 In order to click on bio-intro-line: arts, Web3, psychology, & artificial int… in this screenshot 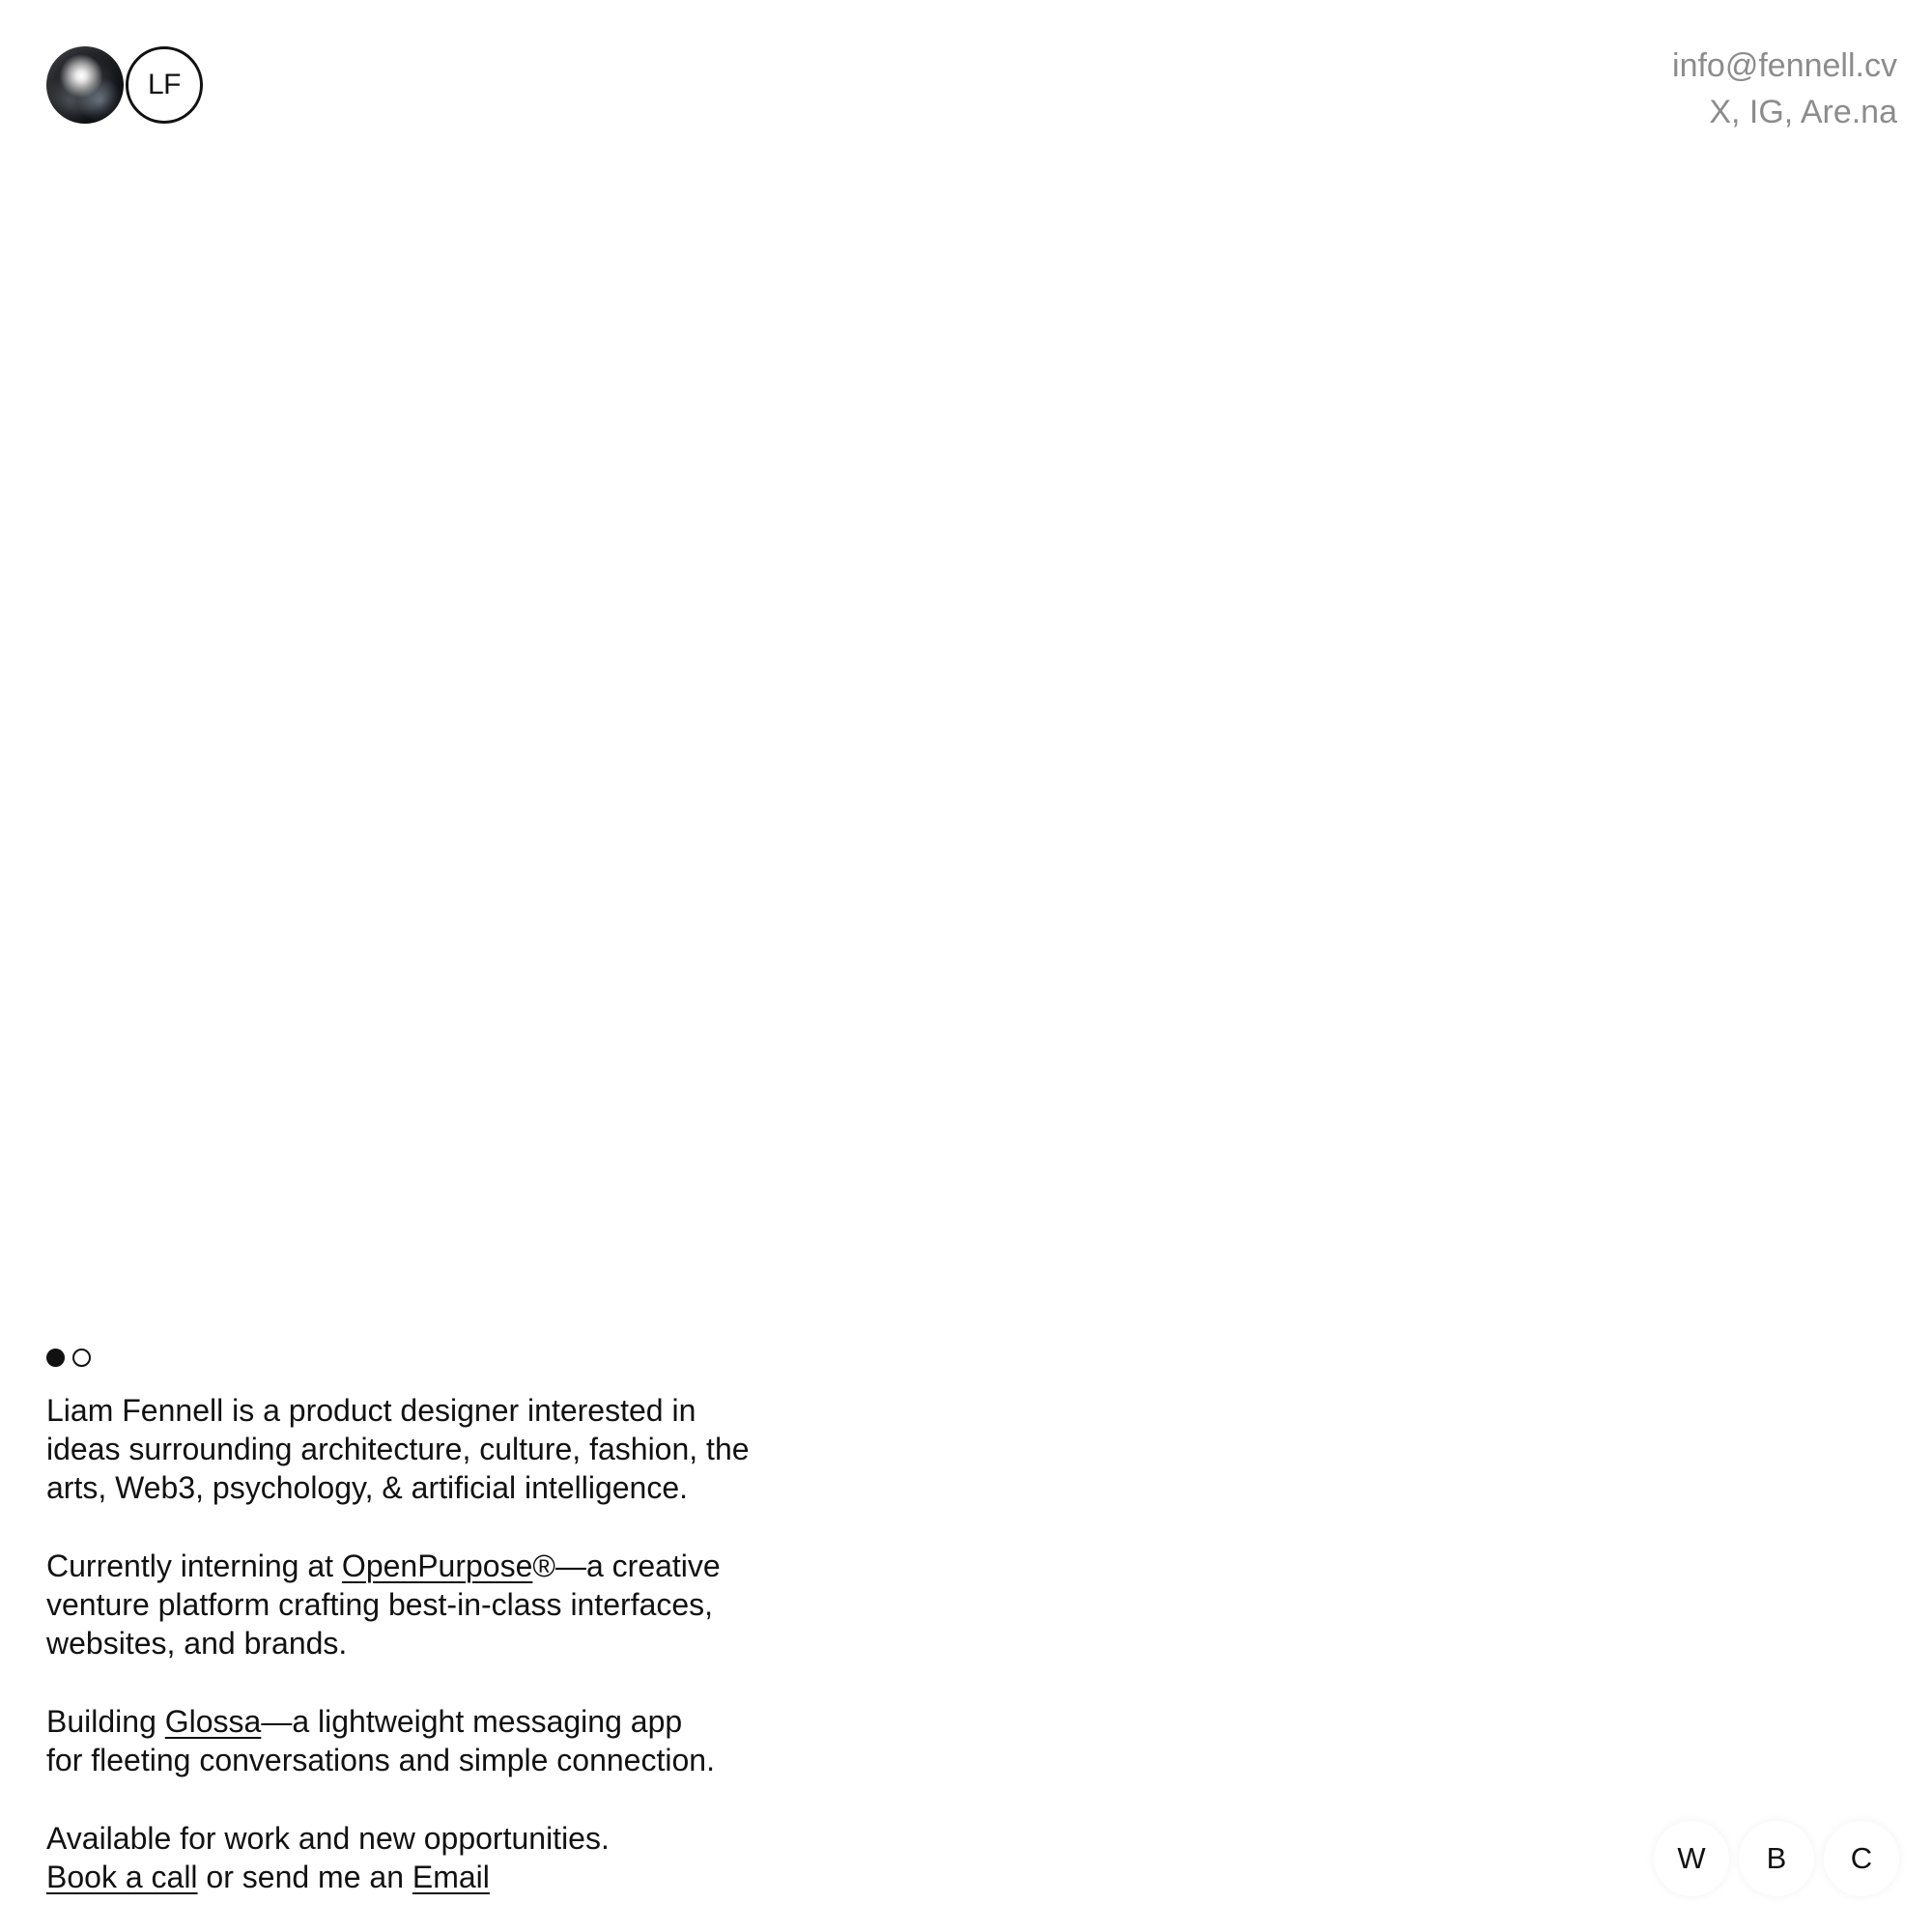, I will do `click(367, 1487)`.